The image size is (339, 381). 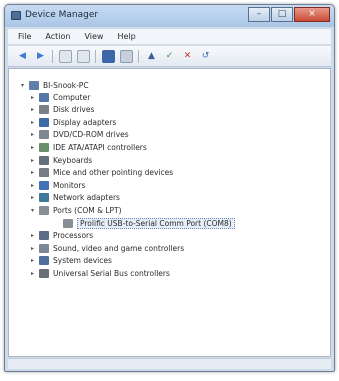 I want to click on disable-icon: ▲, so click(x=151, y=56).